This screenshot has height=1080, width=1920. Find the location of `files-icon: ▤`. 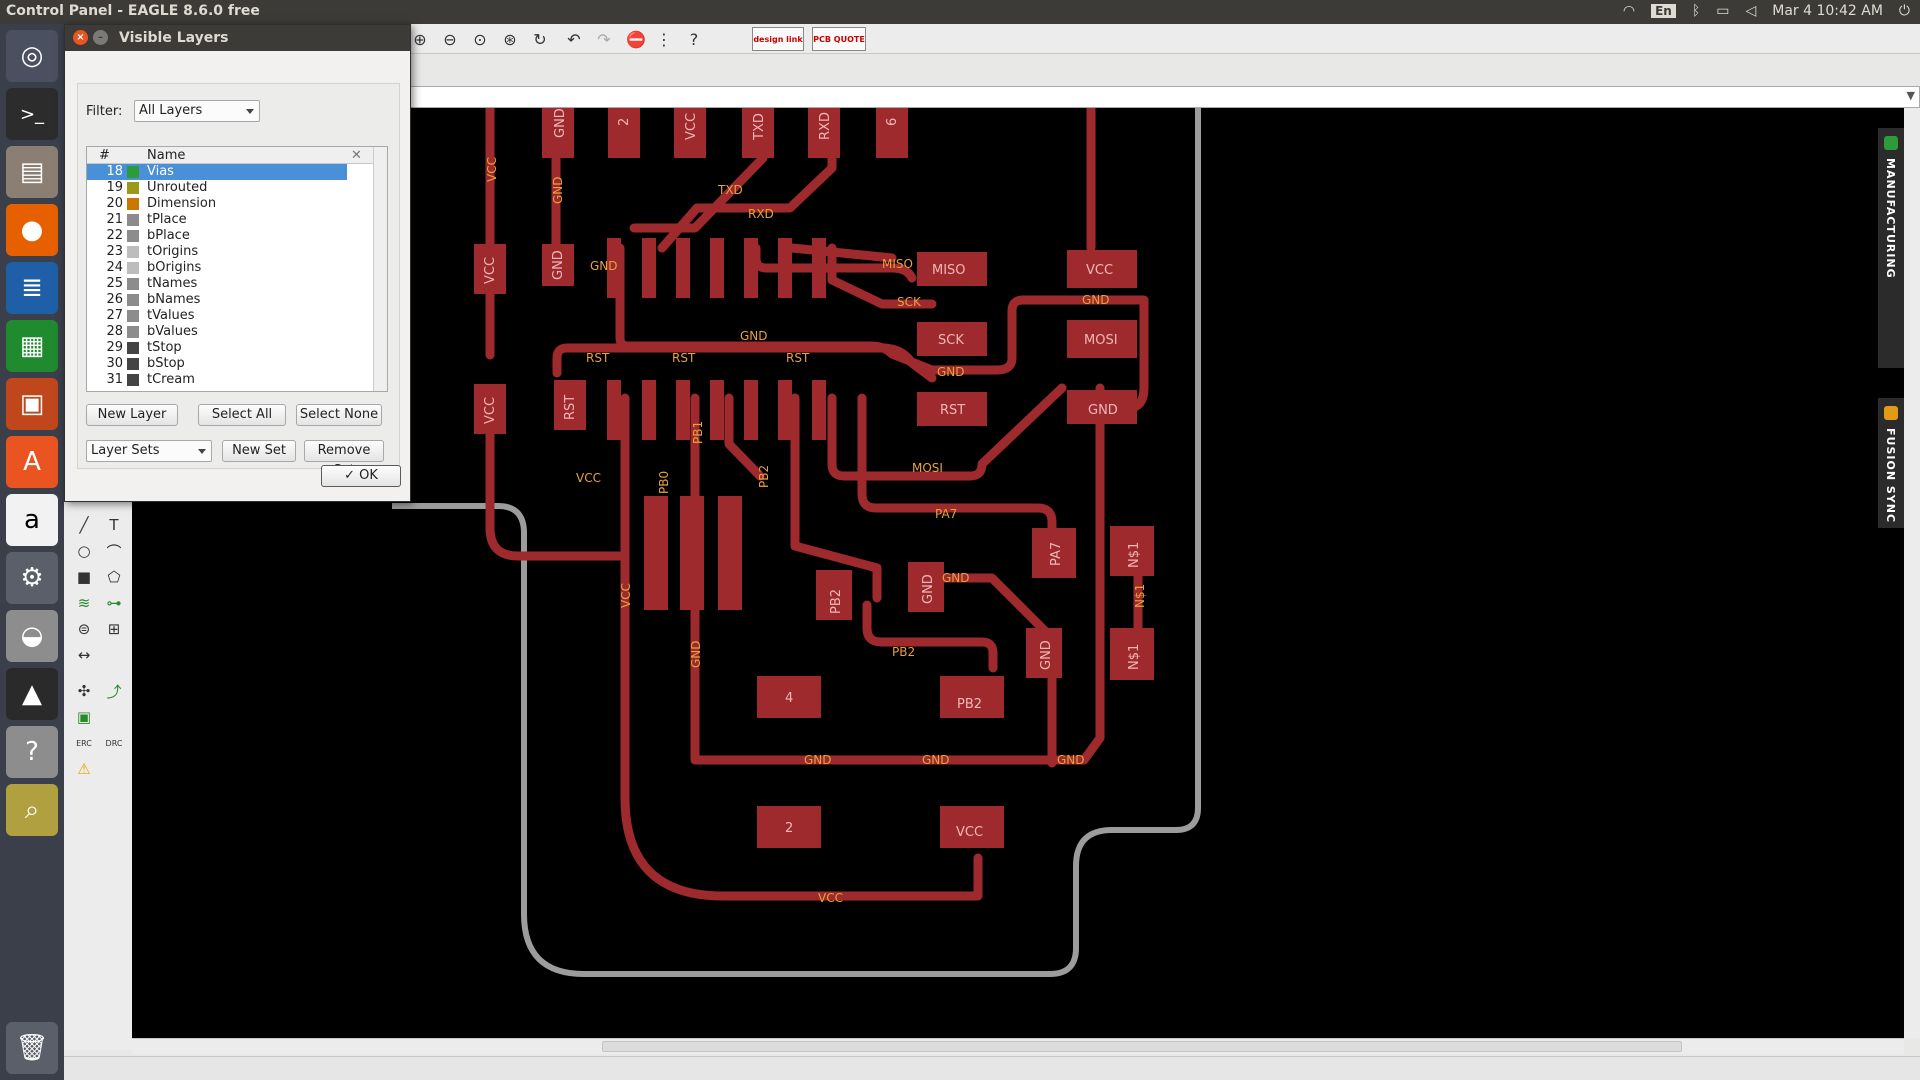

files-icon: ▤ is located at coordinates (32, 172).